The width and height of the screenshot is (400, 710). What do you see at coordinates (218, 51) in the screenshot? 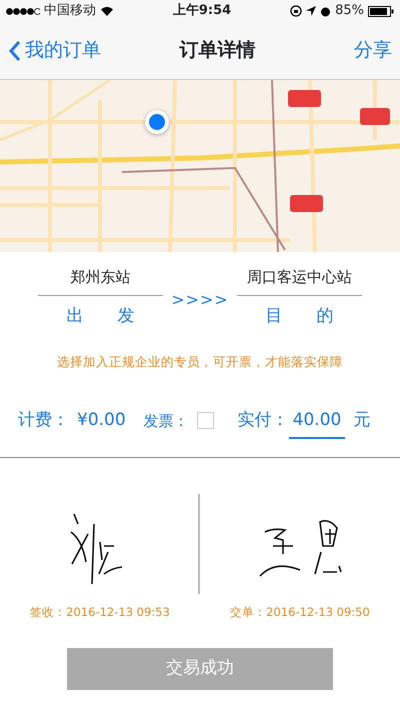
I see `page-title: 订单详情` at bounding box center [218, 51].